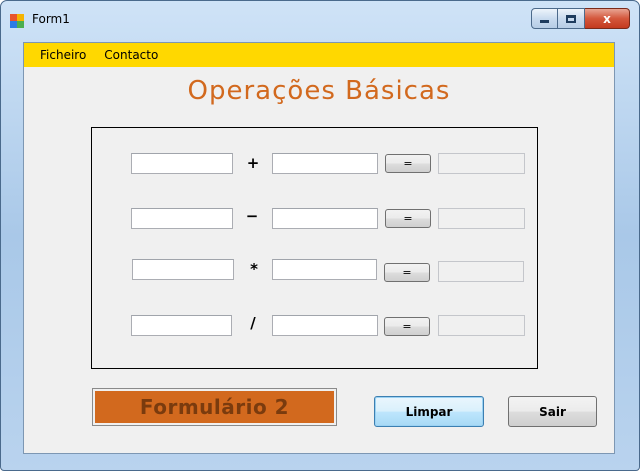 The width and height of the screenshot is (640, 471). I want to click on addition-operator: +, so click(253, 163).